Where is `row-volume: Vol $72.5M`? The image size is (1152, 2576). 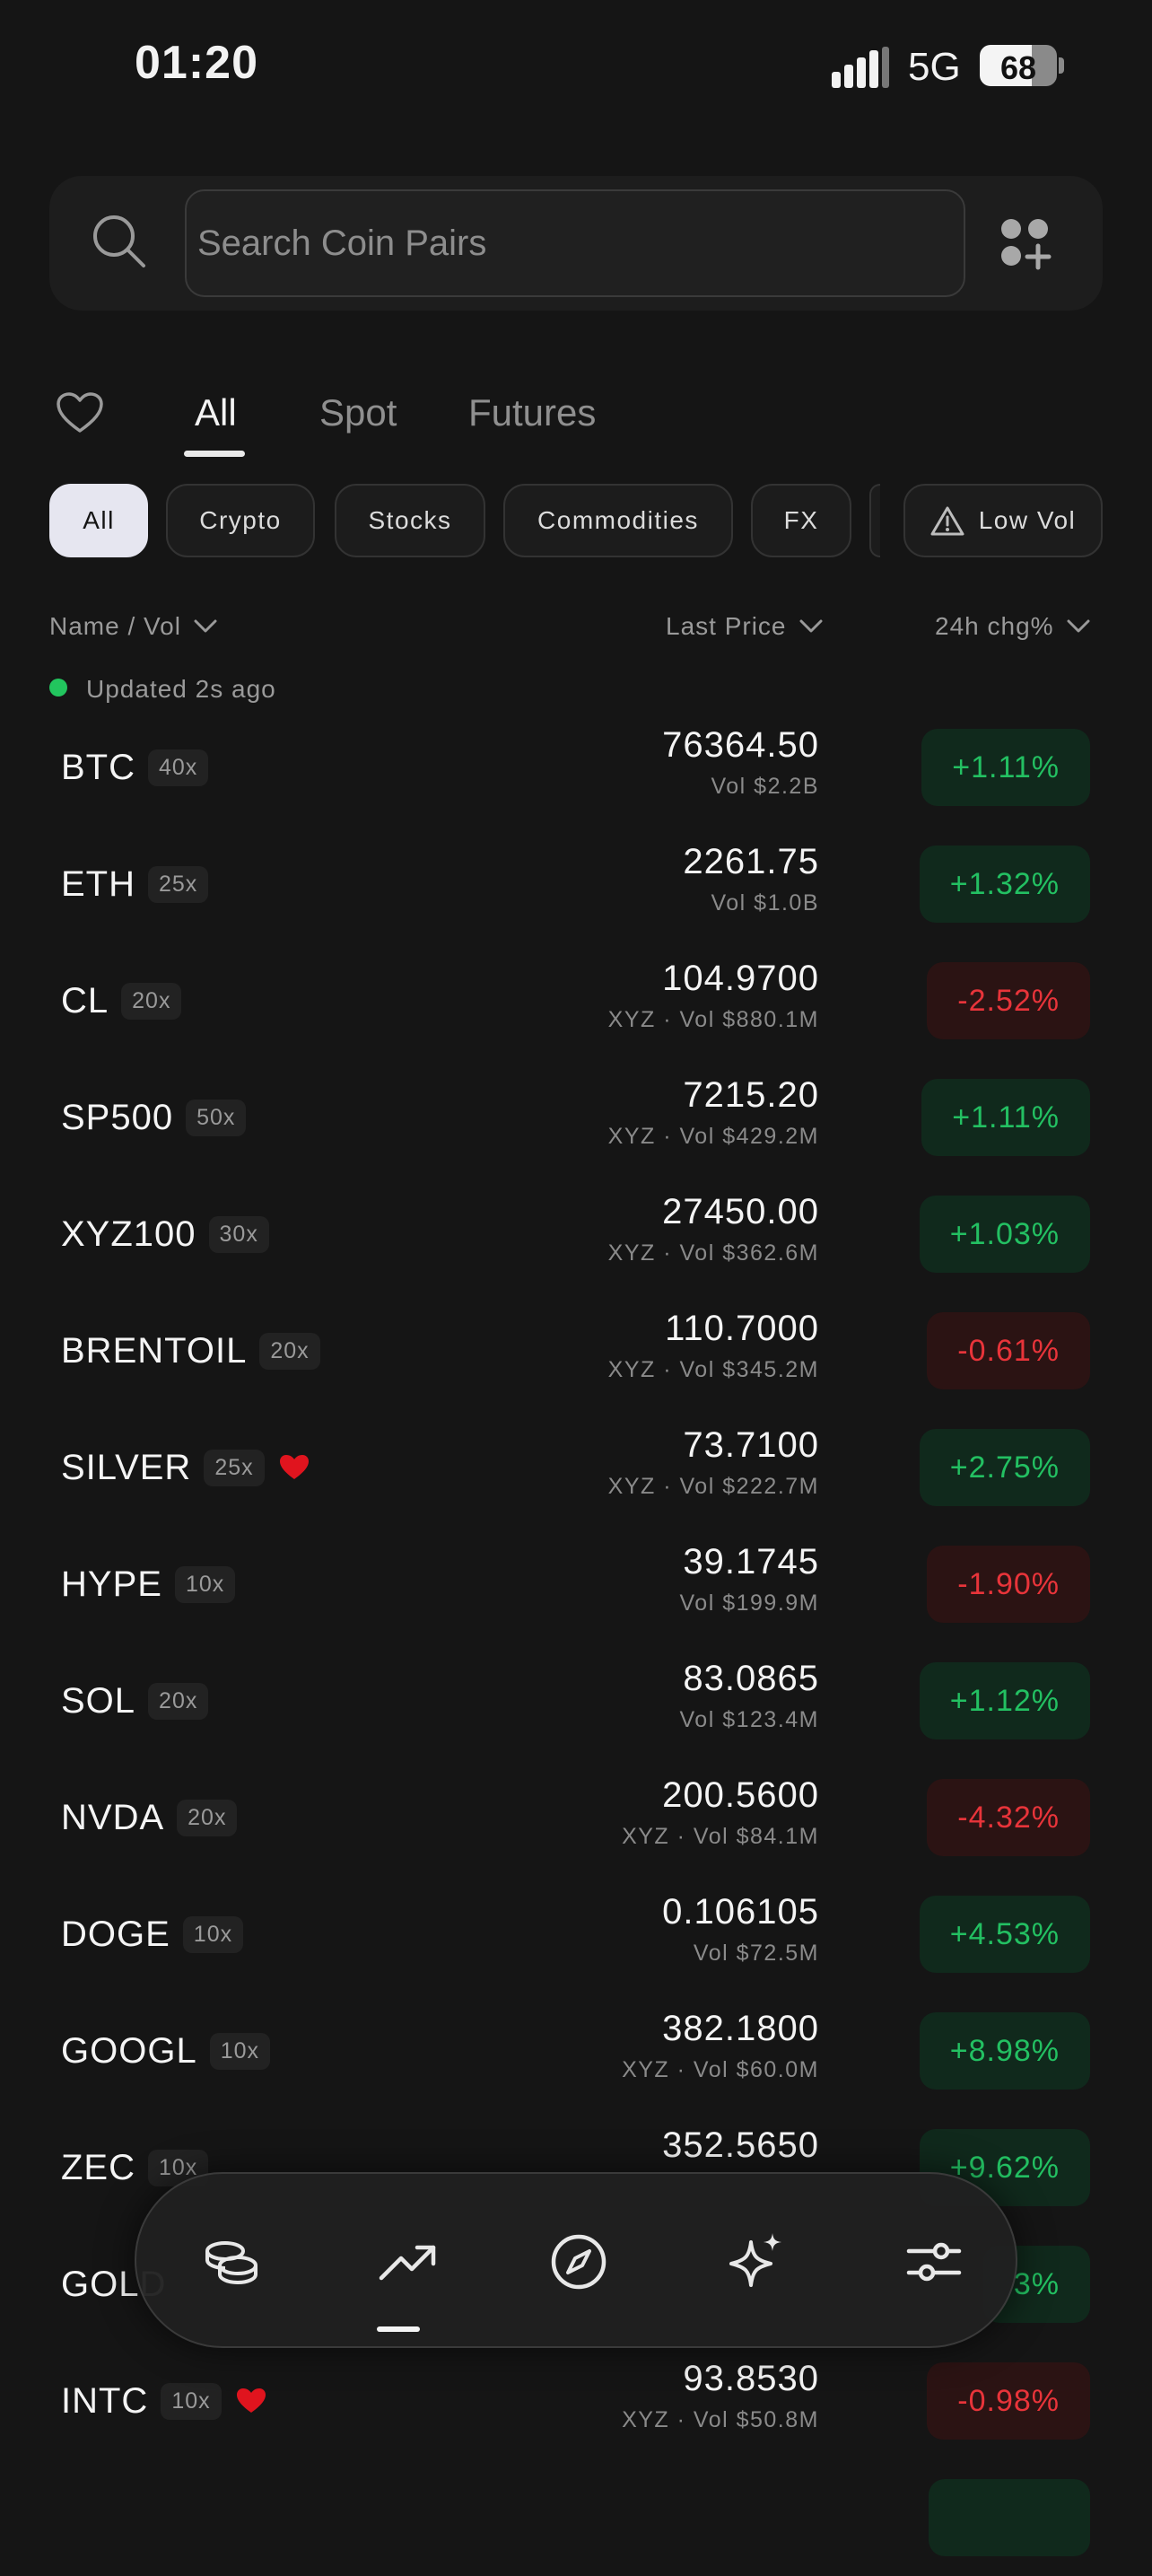
row-volume: Vol $72.5M is located at coordinates (756, 1953).